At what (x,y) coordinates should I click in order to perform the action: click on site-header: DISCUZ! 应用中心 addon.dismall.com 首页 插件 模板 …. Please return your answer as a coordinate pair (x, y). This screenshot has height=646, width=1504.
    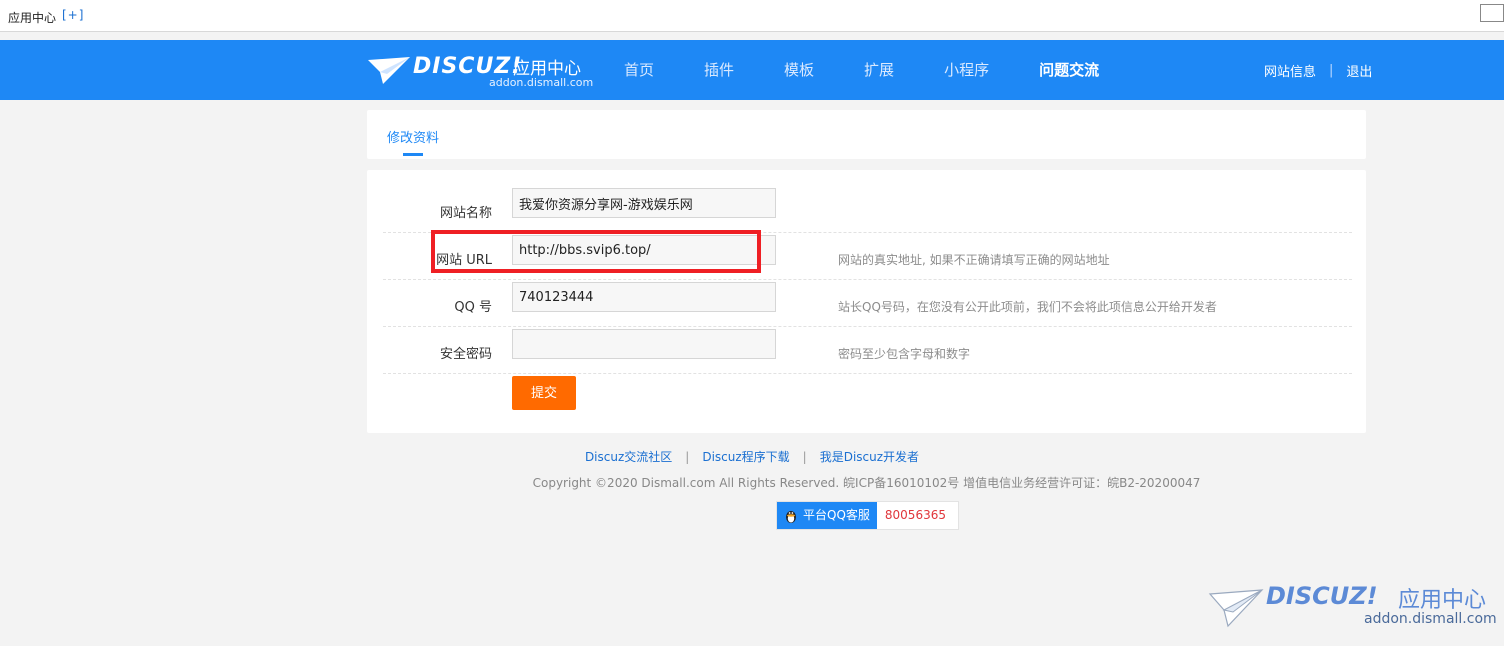
    Looking at the image, I should click on (752, 70).